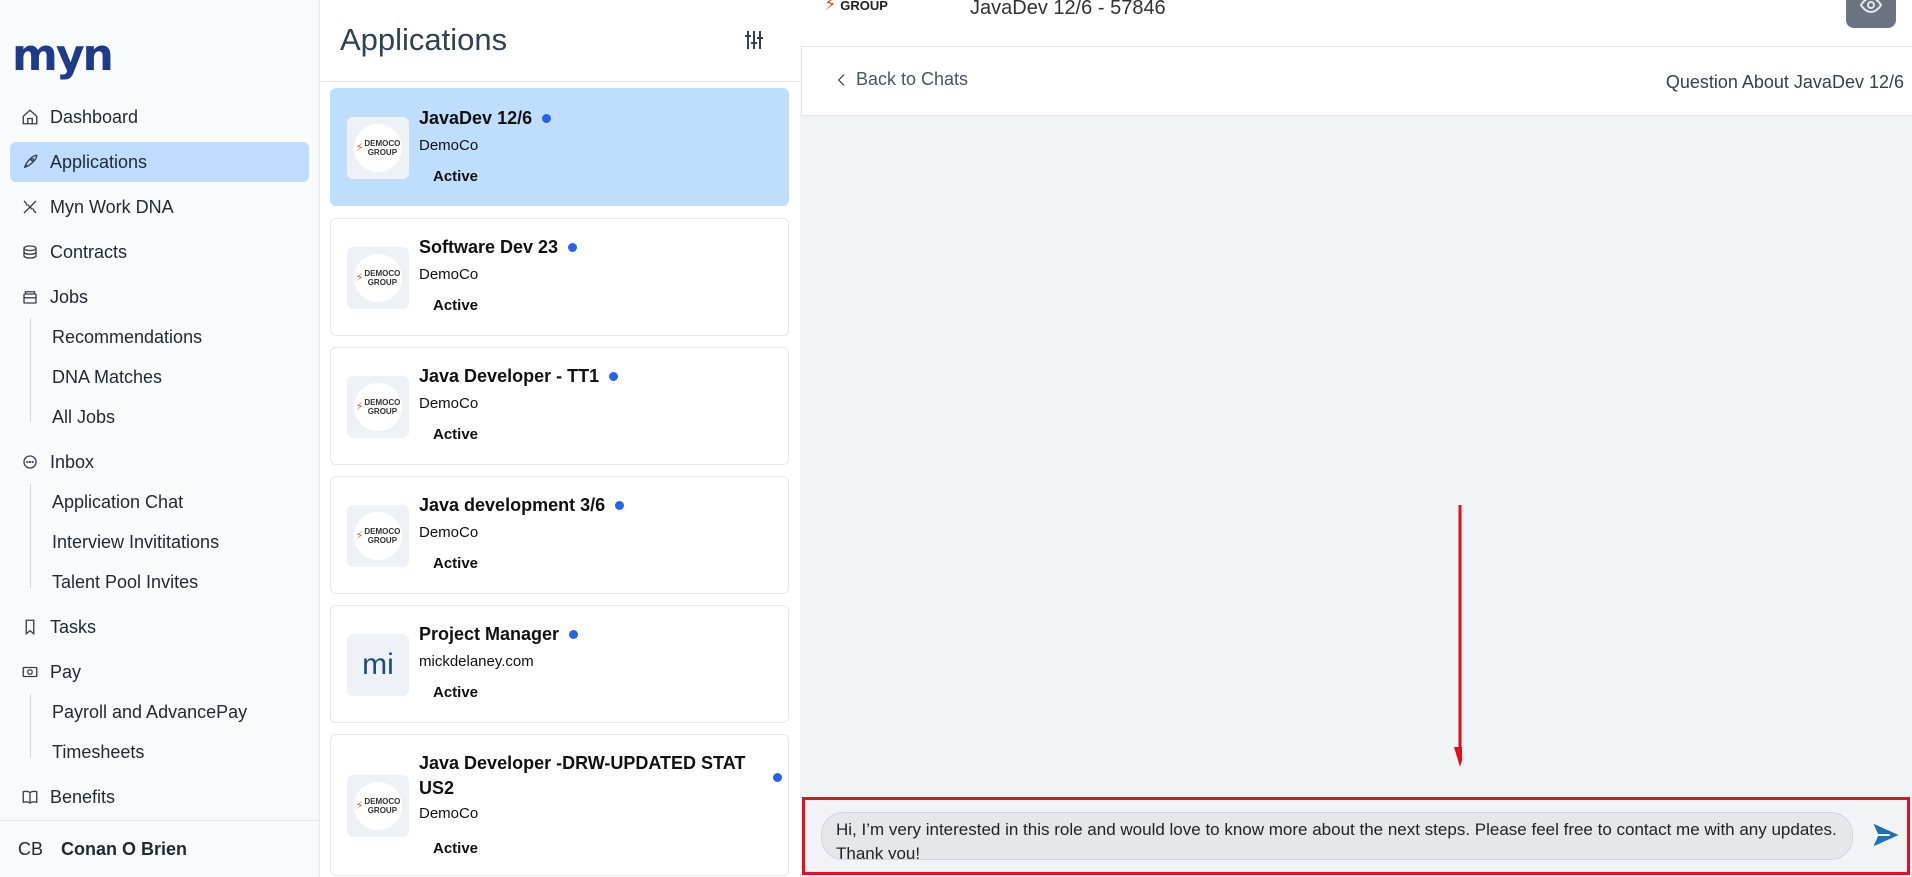 This screenshot has width=1912, height=877. I want to click on nav-label: Inbox, so click(72, 461).